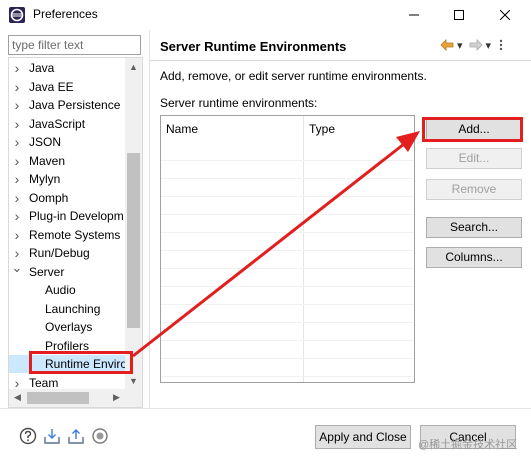  Describe the element at coordinates (67, 179) in the screenshot. I see `tree-item-mylyn: › Mylyn` at that location.